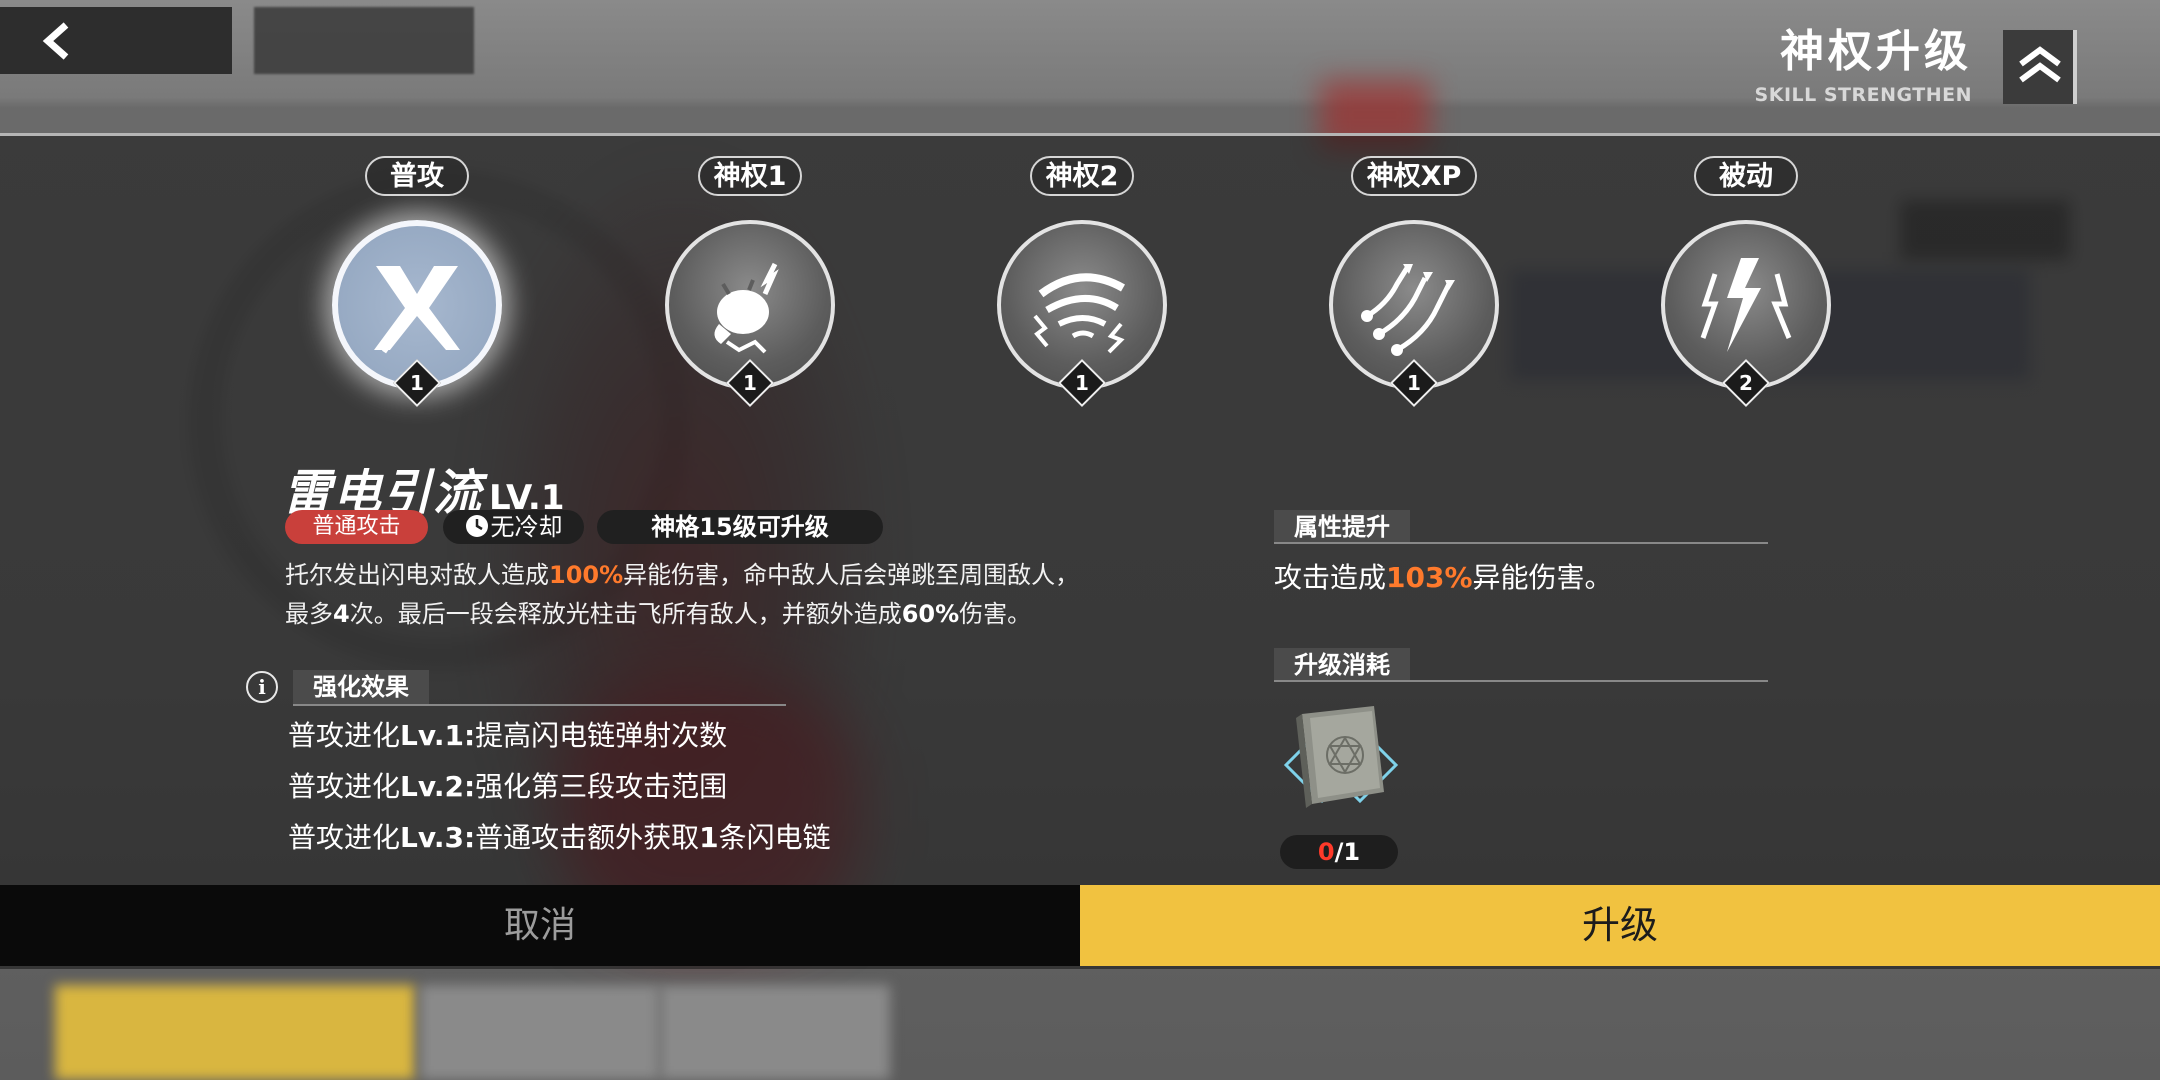  Describe the element at coordinates (364, 40) in the screenshot. I see `home-button` at that location.